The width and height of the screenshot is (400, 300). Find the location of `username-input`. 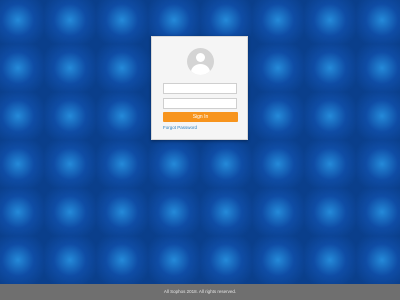

username-input is located at coordinates (200, 88).